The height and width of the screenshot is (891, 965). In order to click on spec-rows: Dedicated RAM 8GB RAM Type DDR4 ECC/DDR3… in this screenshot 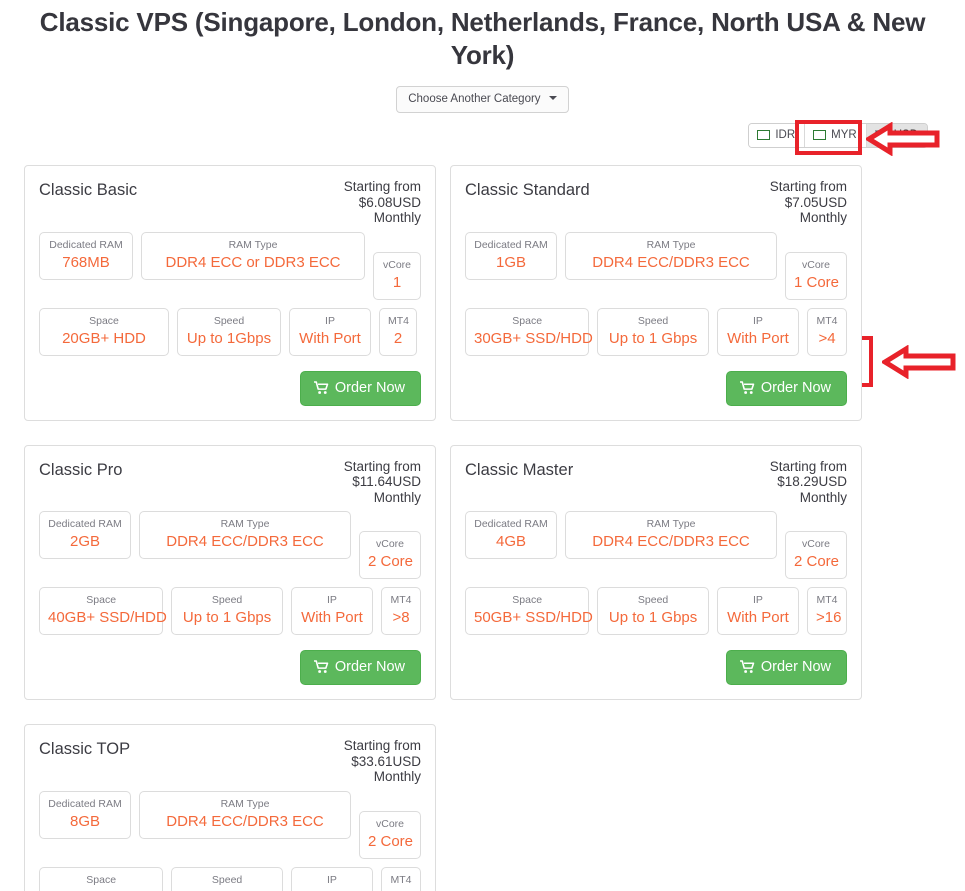, I will do `click(230, 840)`.